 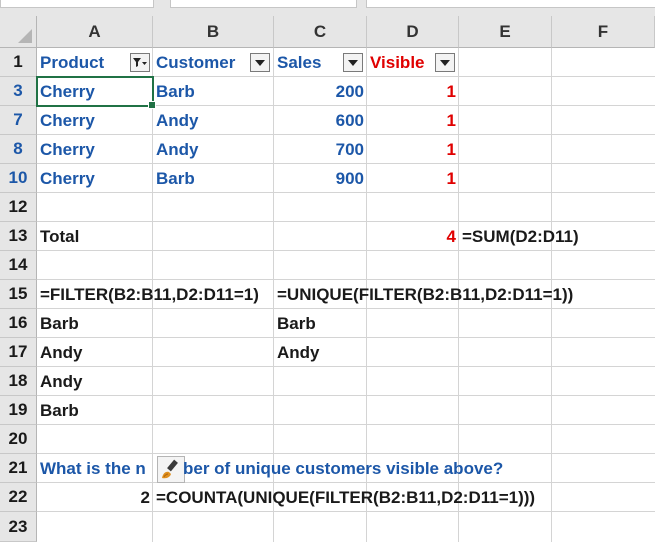 I want to click on total-value: 4, so click(x=413, y=236).